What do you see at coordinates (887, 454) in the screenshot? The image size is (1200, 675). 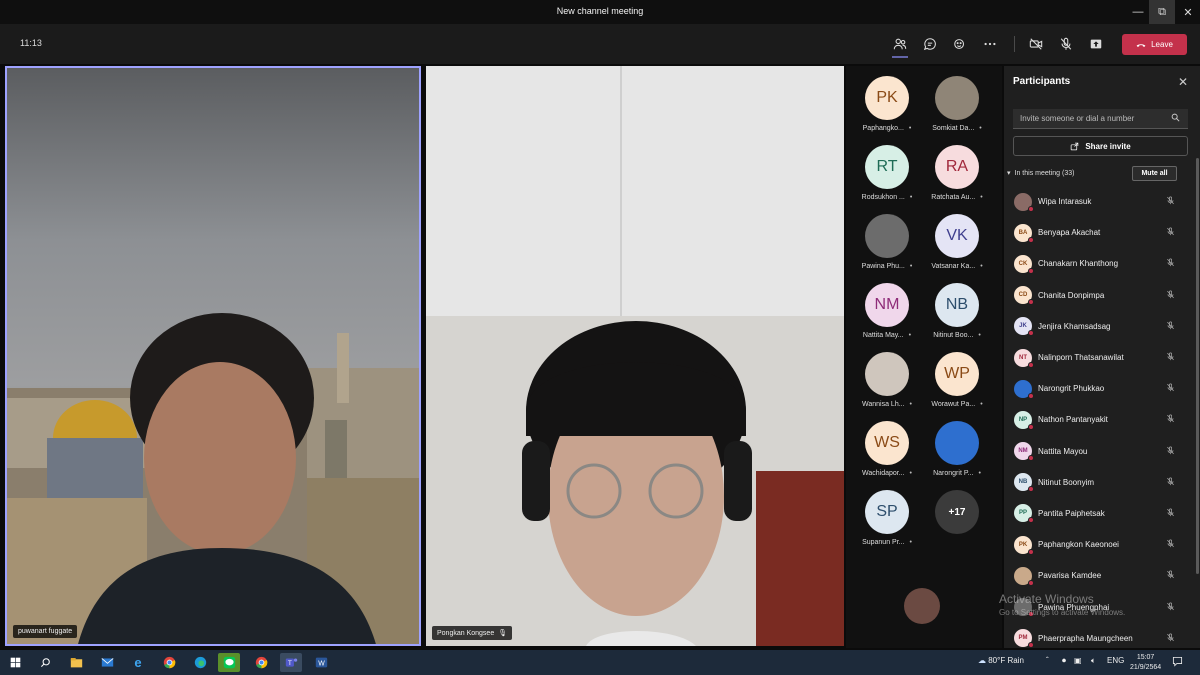 I see `gallery-tile: WS Wachidapor... •` at bounding box center [887, 454].